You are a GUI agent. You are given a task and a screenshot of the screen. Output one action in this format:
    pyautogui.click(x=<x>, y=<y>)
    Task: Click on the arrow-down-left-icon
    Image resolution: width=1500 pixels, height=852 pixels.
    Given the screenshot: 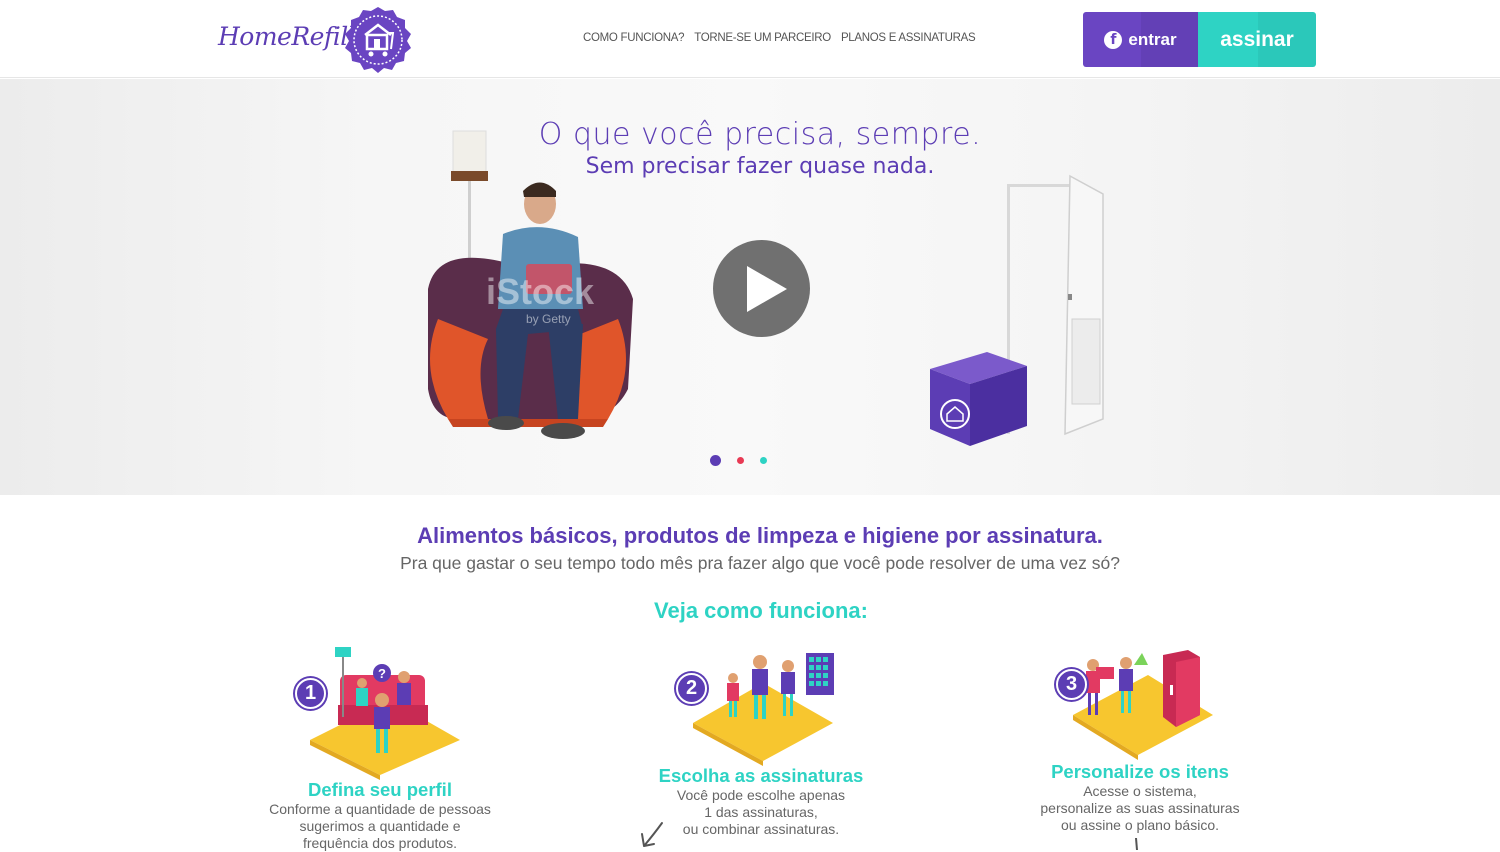 What is the action you would take?
    pyautogui.click(x=652, y=834)
    